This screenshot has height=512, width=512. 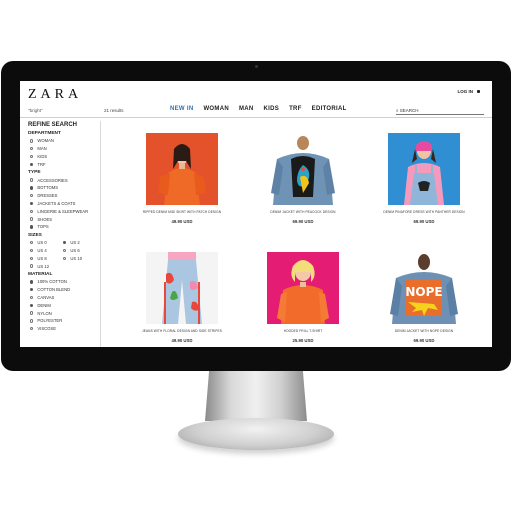 I want to click on product-image: NOPE, so click(x=424, y=288).